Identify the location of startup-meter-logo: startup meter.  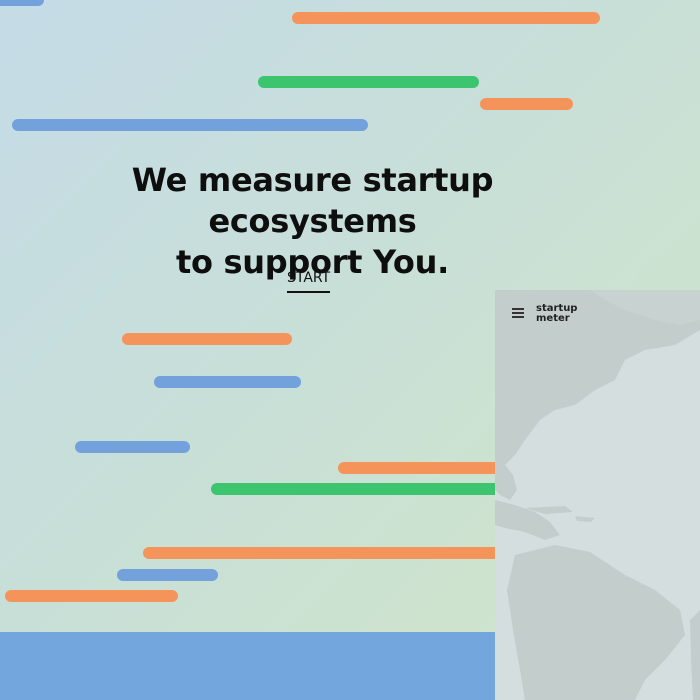
(556, 314).